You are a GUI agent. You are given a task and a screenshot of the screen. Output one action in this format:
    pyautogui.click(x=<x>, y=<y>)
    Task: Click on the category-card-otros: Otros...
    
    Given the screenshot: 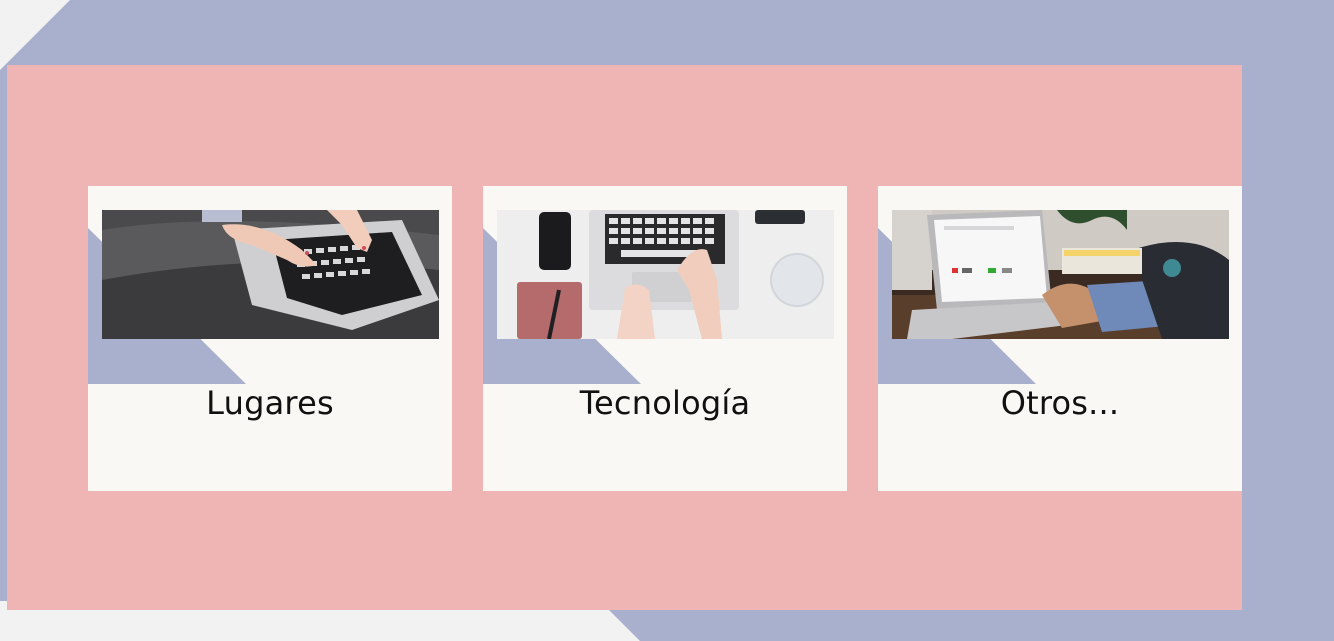 What is the action you would take?
    pyautogui.click(x=1060, y=338)
    